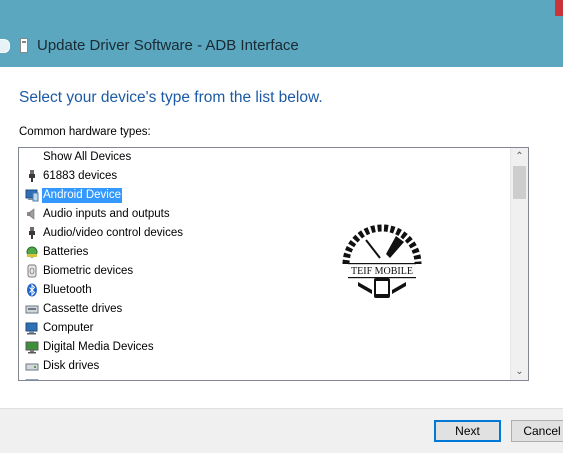  Describe the element at coordinates (32, 367) in the screenshot. I see `disk-drive-icon` at that location.